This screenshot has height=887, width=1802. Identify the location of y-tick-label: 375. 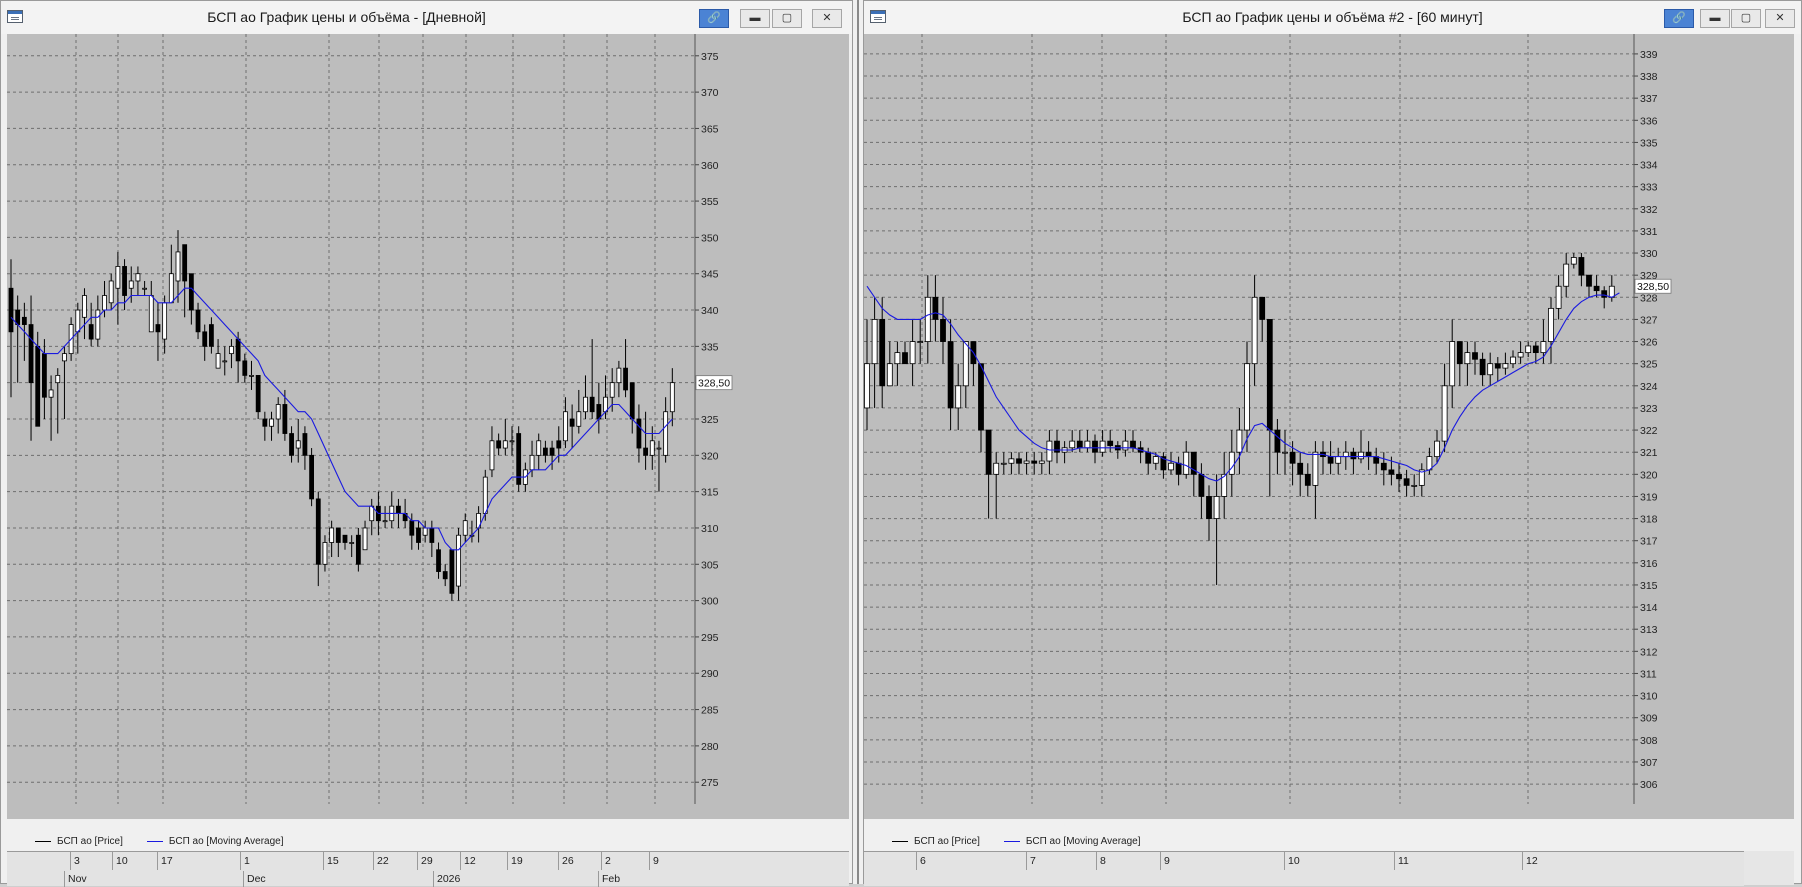
(710, 57).